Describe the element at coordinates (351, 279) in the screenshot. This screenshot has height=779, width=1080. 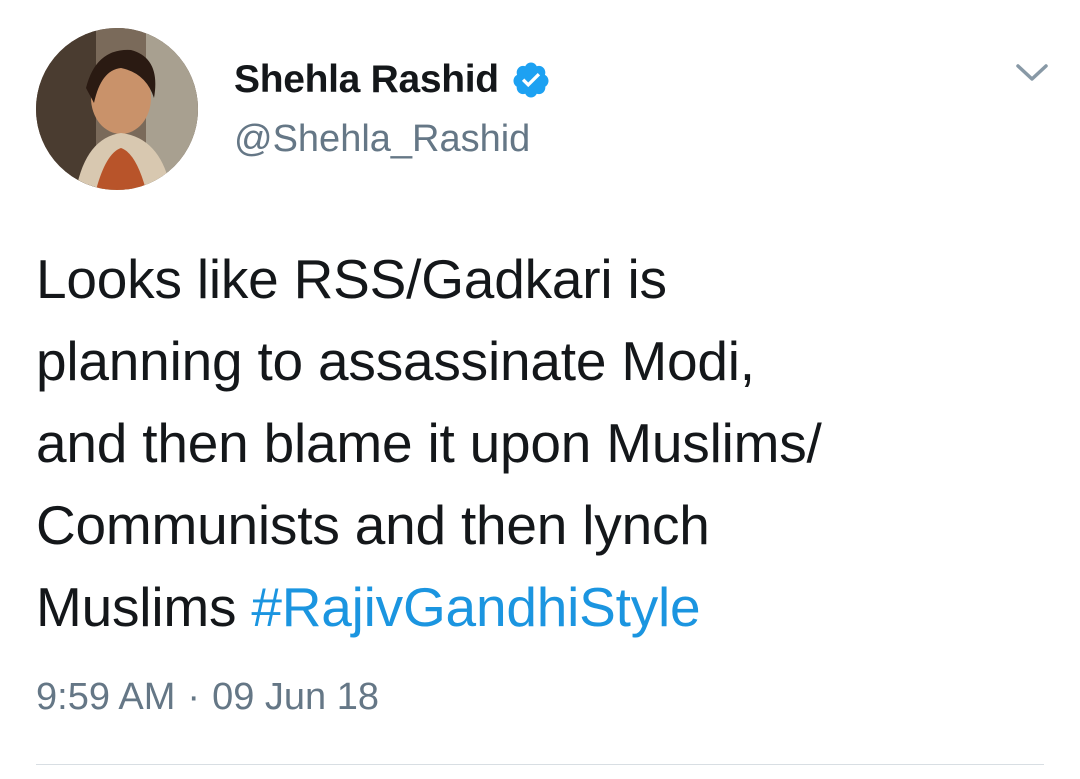
I see `tweet-text-line: Looks like RSS/Gadkari is` at that location.